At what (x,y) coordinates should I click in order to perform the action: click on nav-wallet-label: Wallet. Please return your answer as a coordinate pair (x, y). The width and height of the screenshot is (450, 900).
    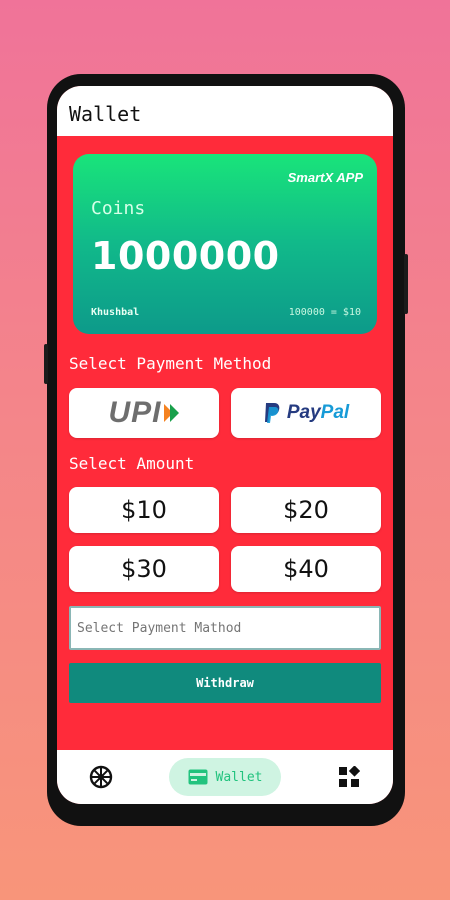
    Looking at the image, I should click on (239, 777).